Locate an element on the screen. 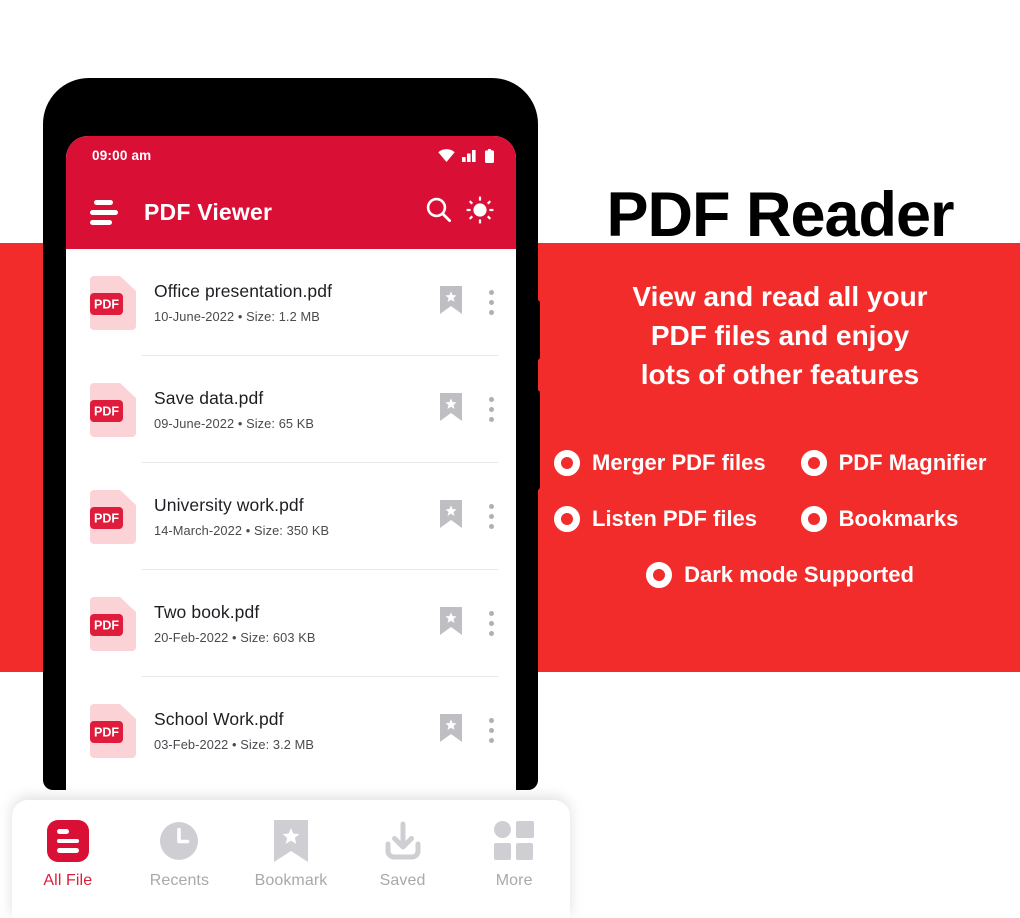 This screenshot has height=918, width=1020. app-bar: PDF Viewer is located at coordinates (291, 212).